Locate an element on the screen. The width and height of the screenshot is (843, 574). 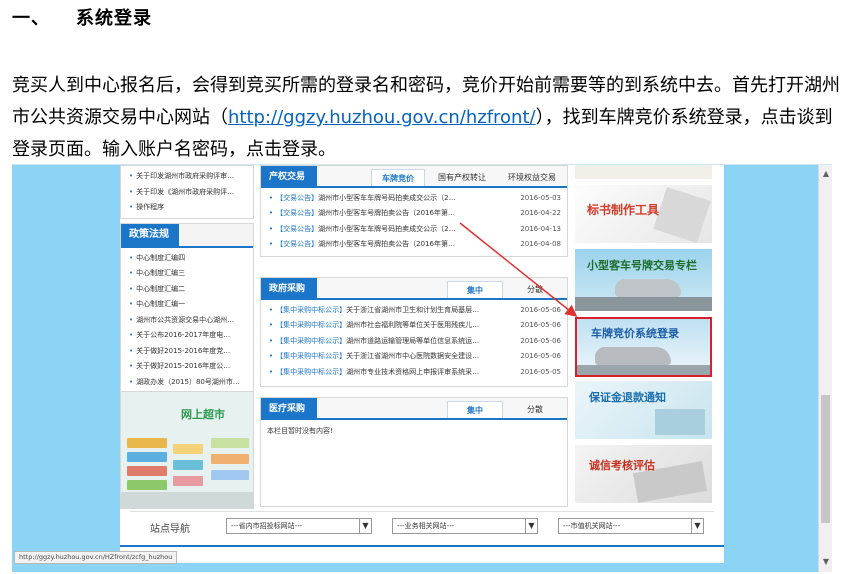
top-notice-list: 关于印发湖州市政府采购评审…关于印发《湖州市政府采购评…操作程序 is located at coordinates (187, 192).